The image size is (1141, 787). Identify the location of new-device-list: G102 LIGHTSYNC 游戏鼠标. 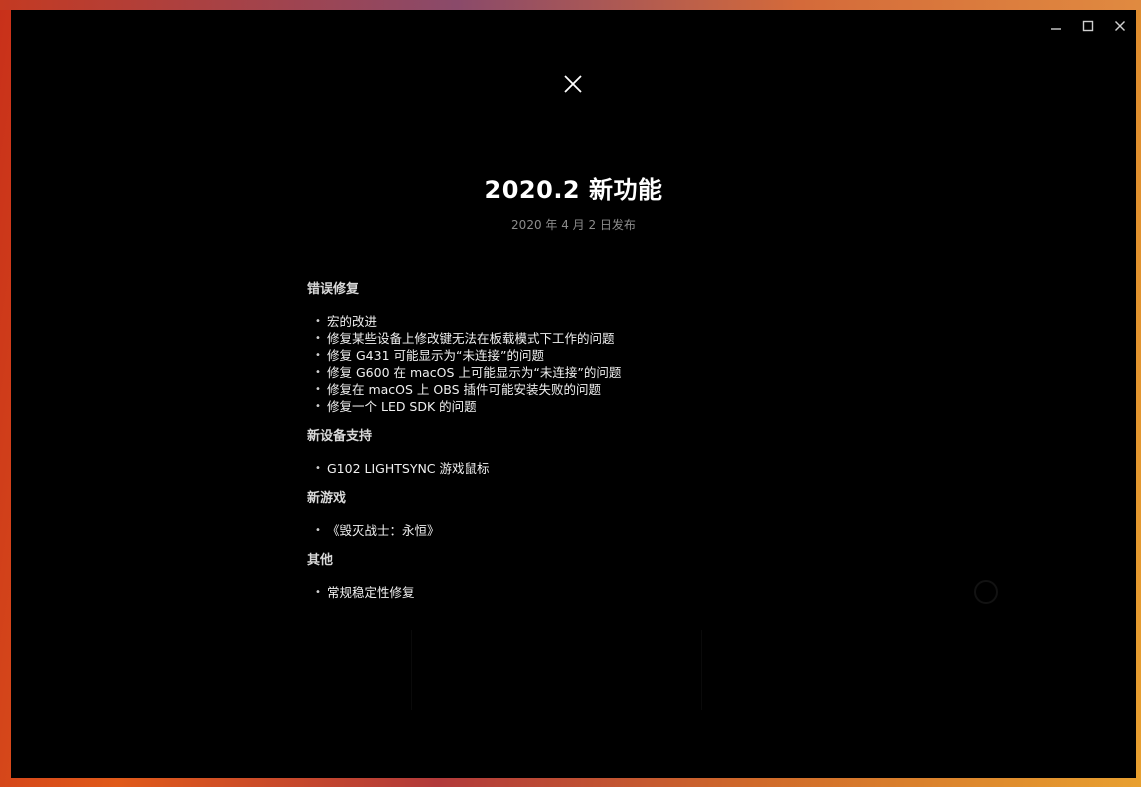
(587, 468).